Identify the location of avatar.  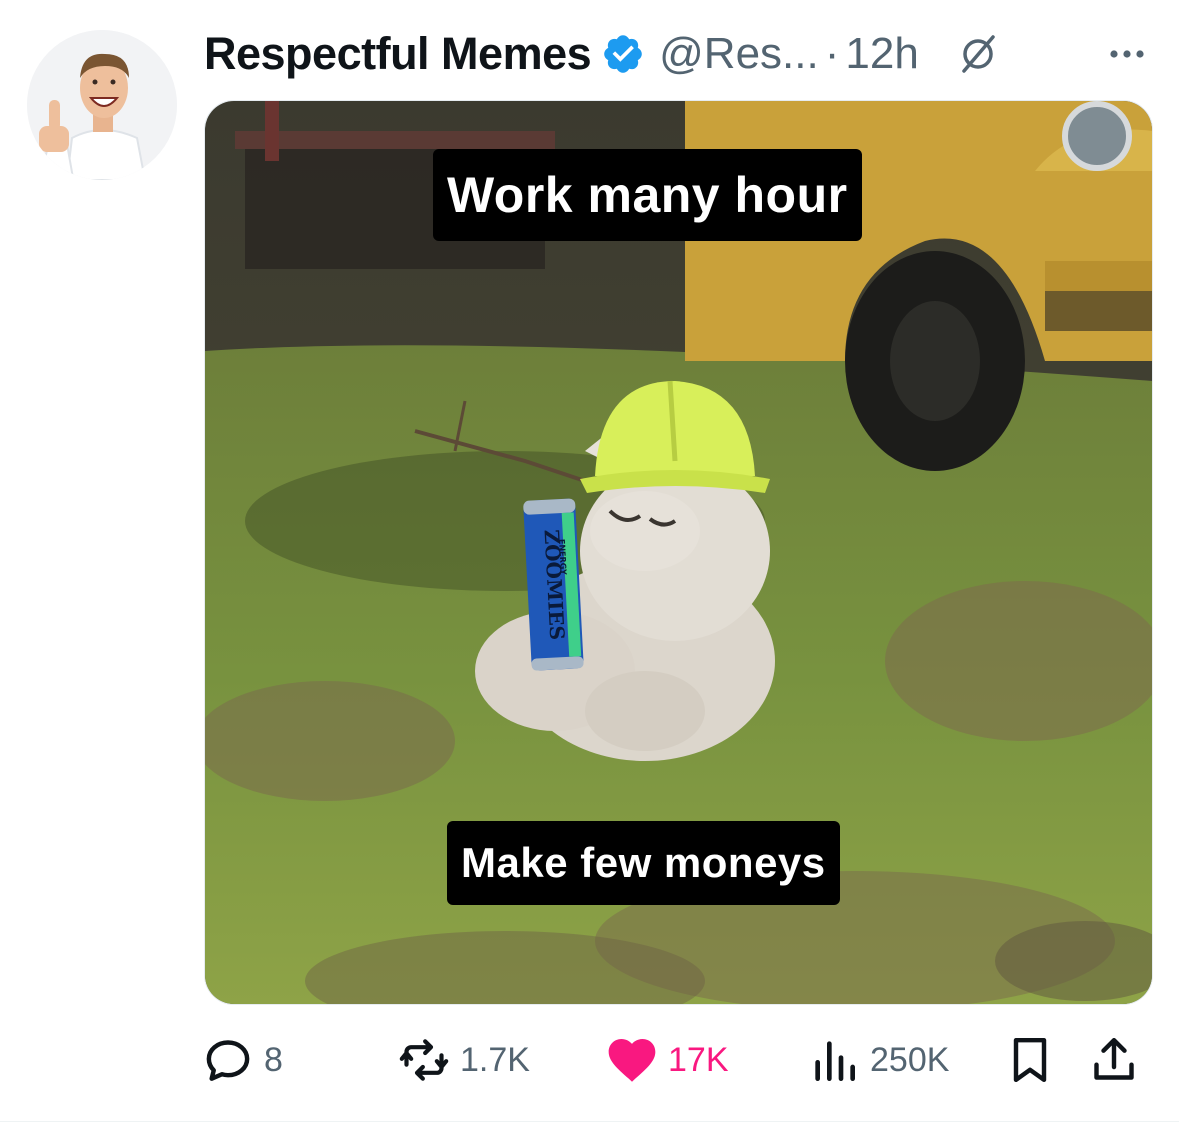
(102, 105).